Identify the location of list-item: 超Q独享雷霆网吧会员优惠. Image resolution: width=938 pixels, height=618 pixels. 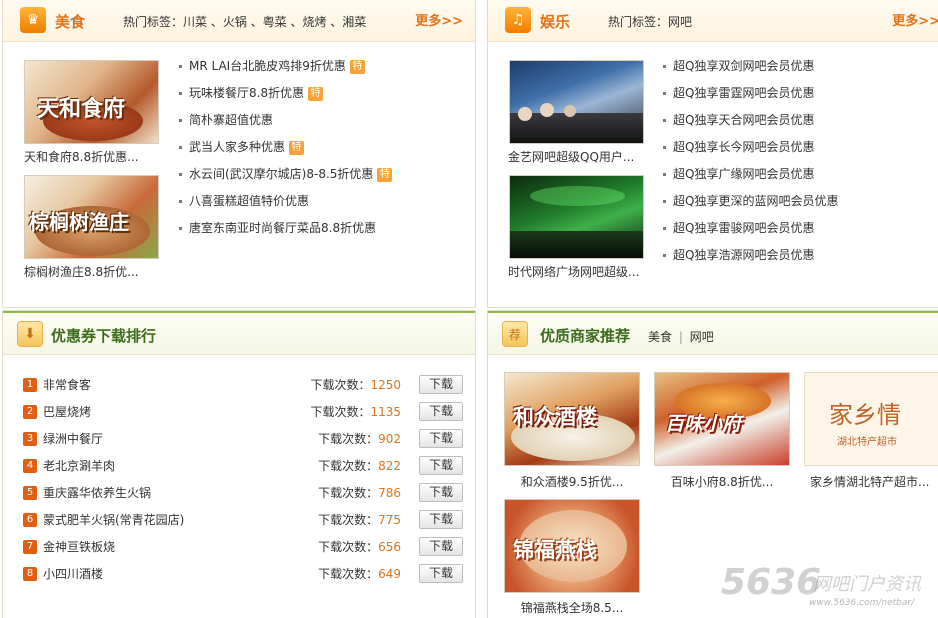
(750, 93).